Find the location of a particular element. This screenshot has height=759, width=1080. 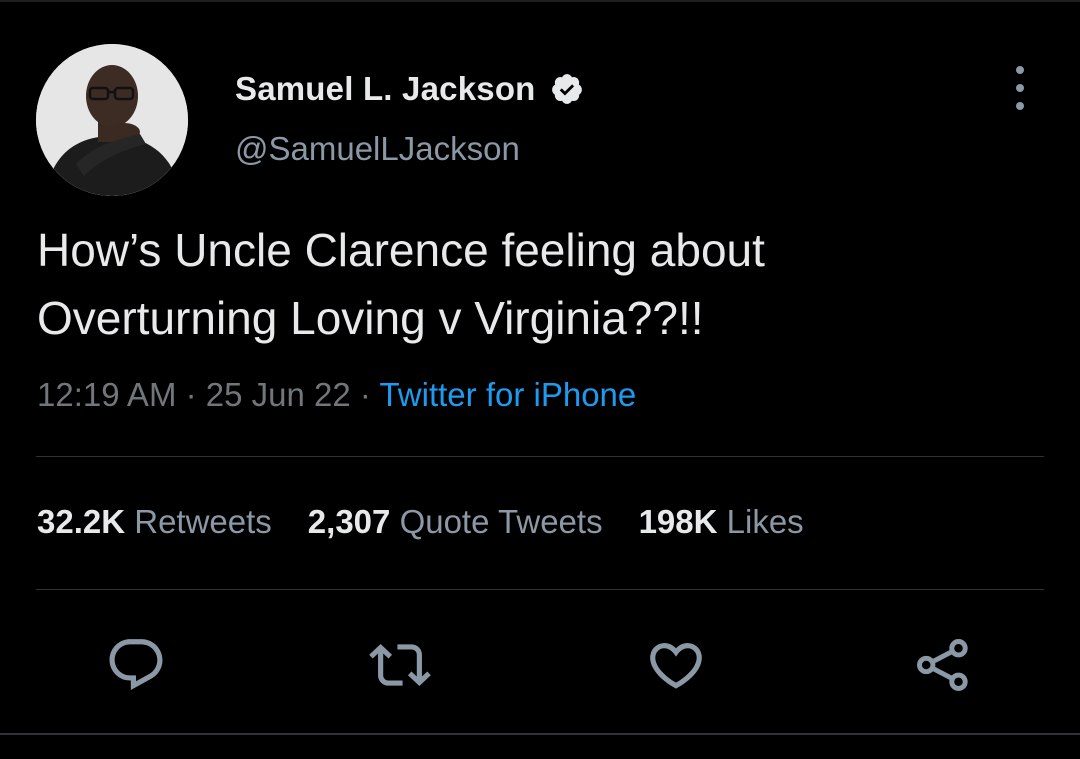

verified-badge-icon is located at coordinates (567, 89).